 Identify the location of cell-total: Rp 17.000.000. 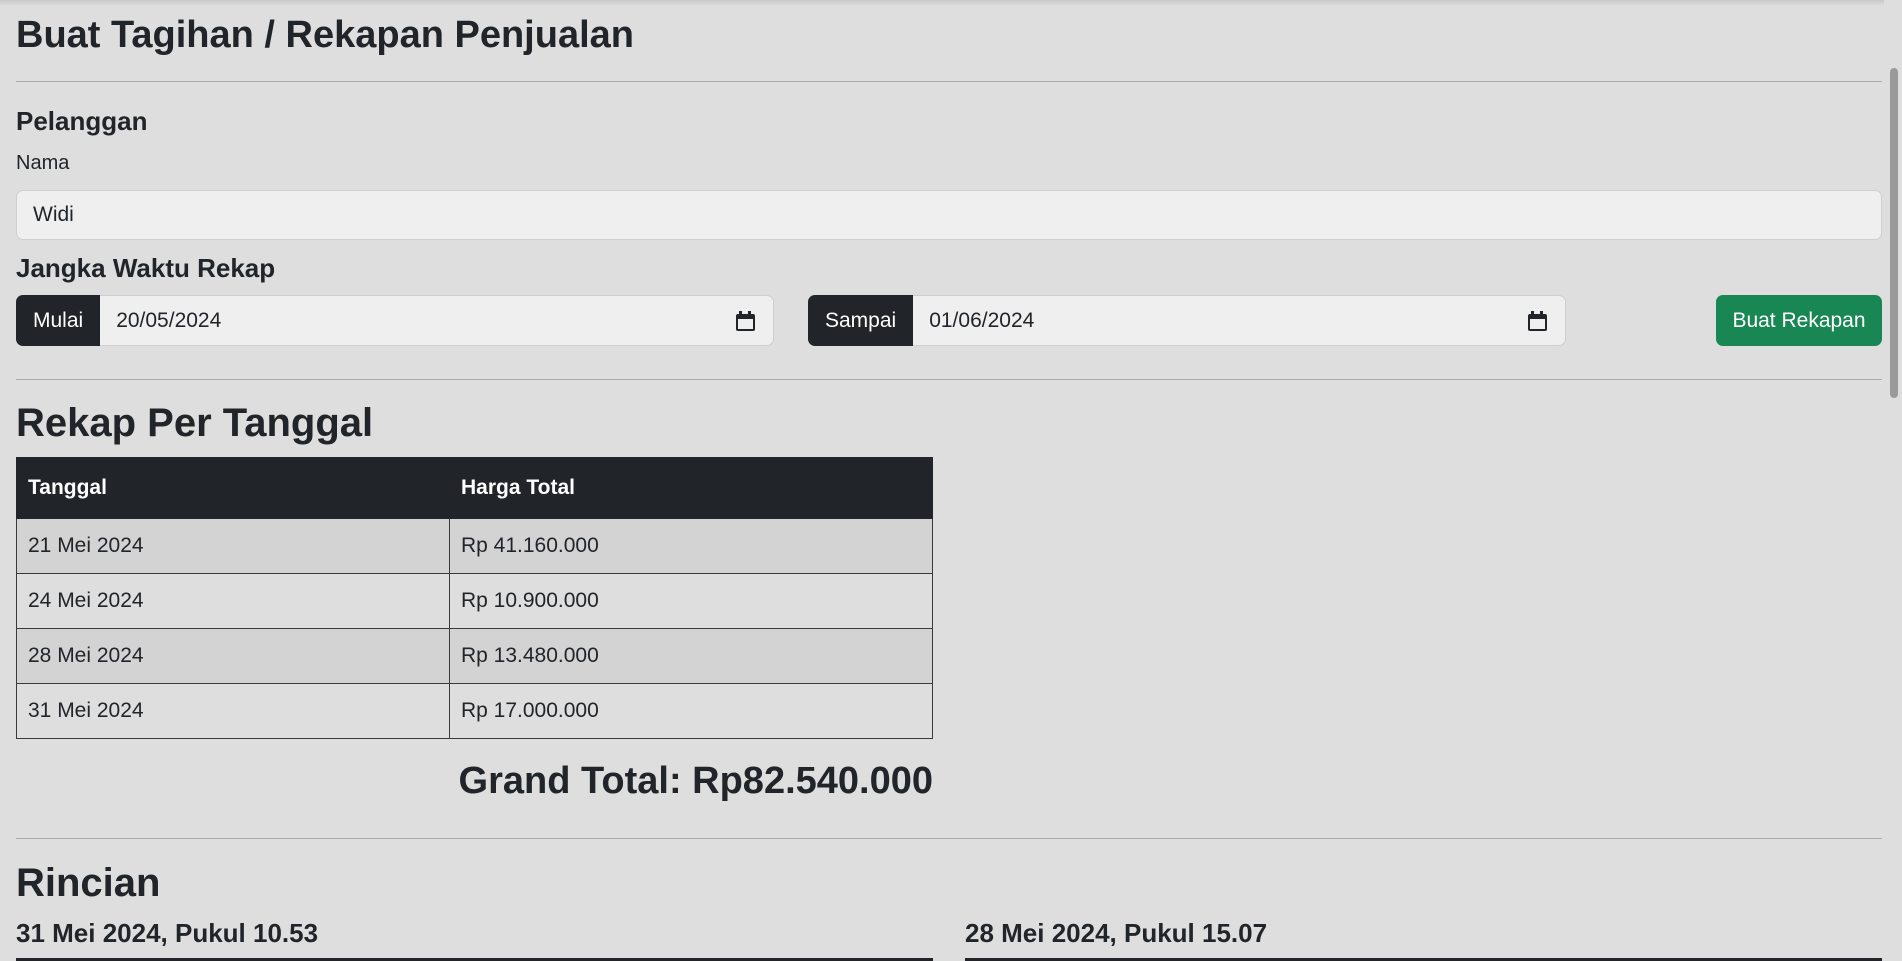
(691, 711).